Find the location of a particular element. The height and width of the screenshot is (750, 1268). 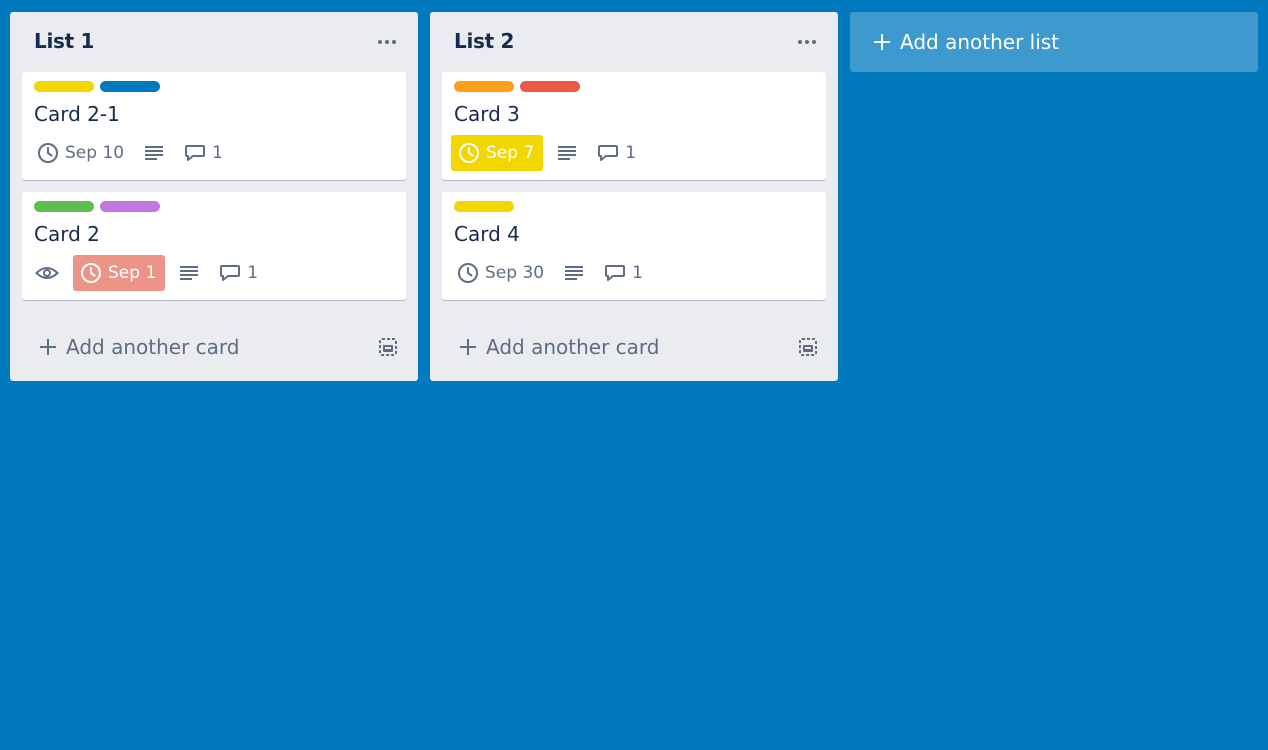

card-badges: Sep 7 1 is located at coordinates (551, 153).